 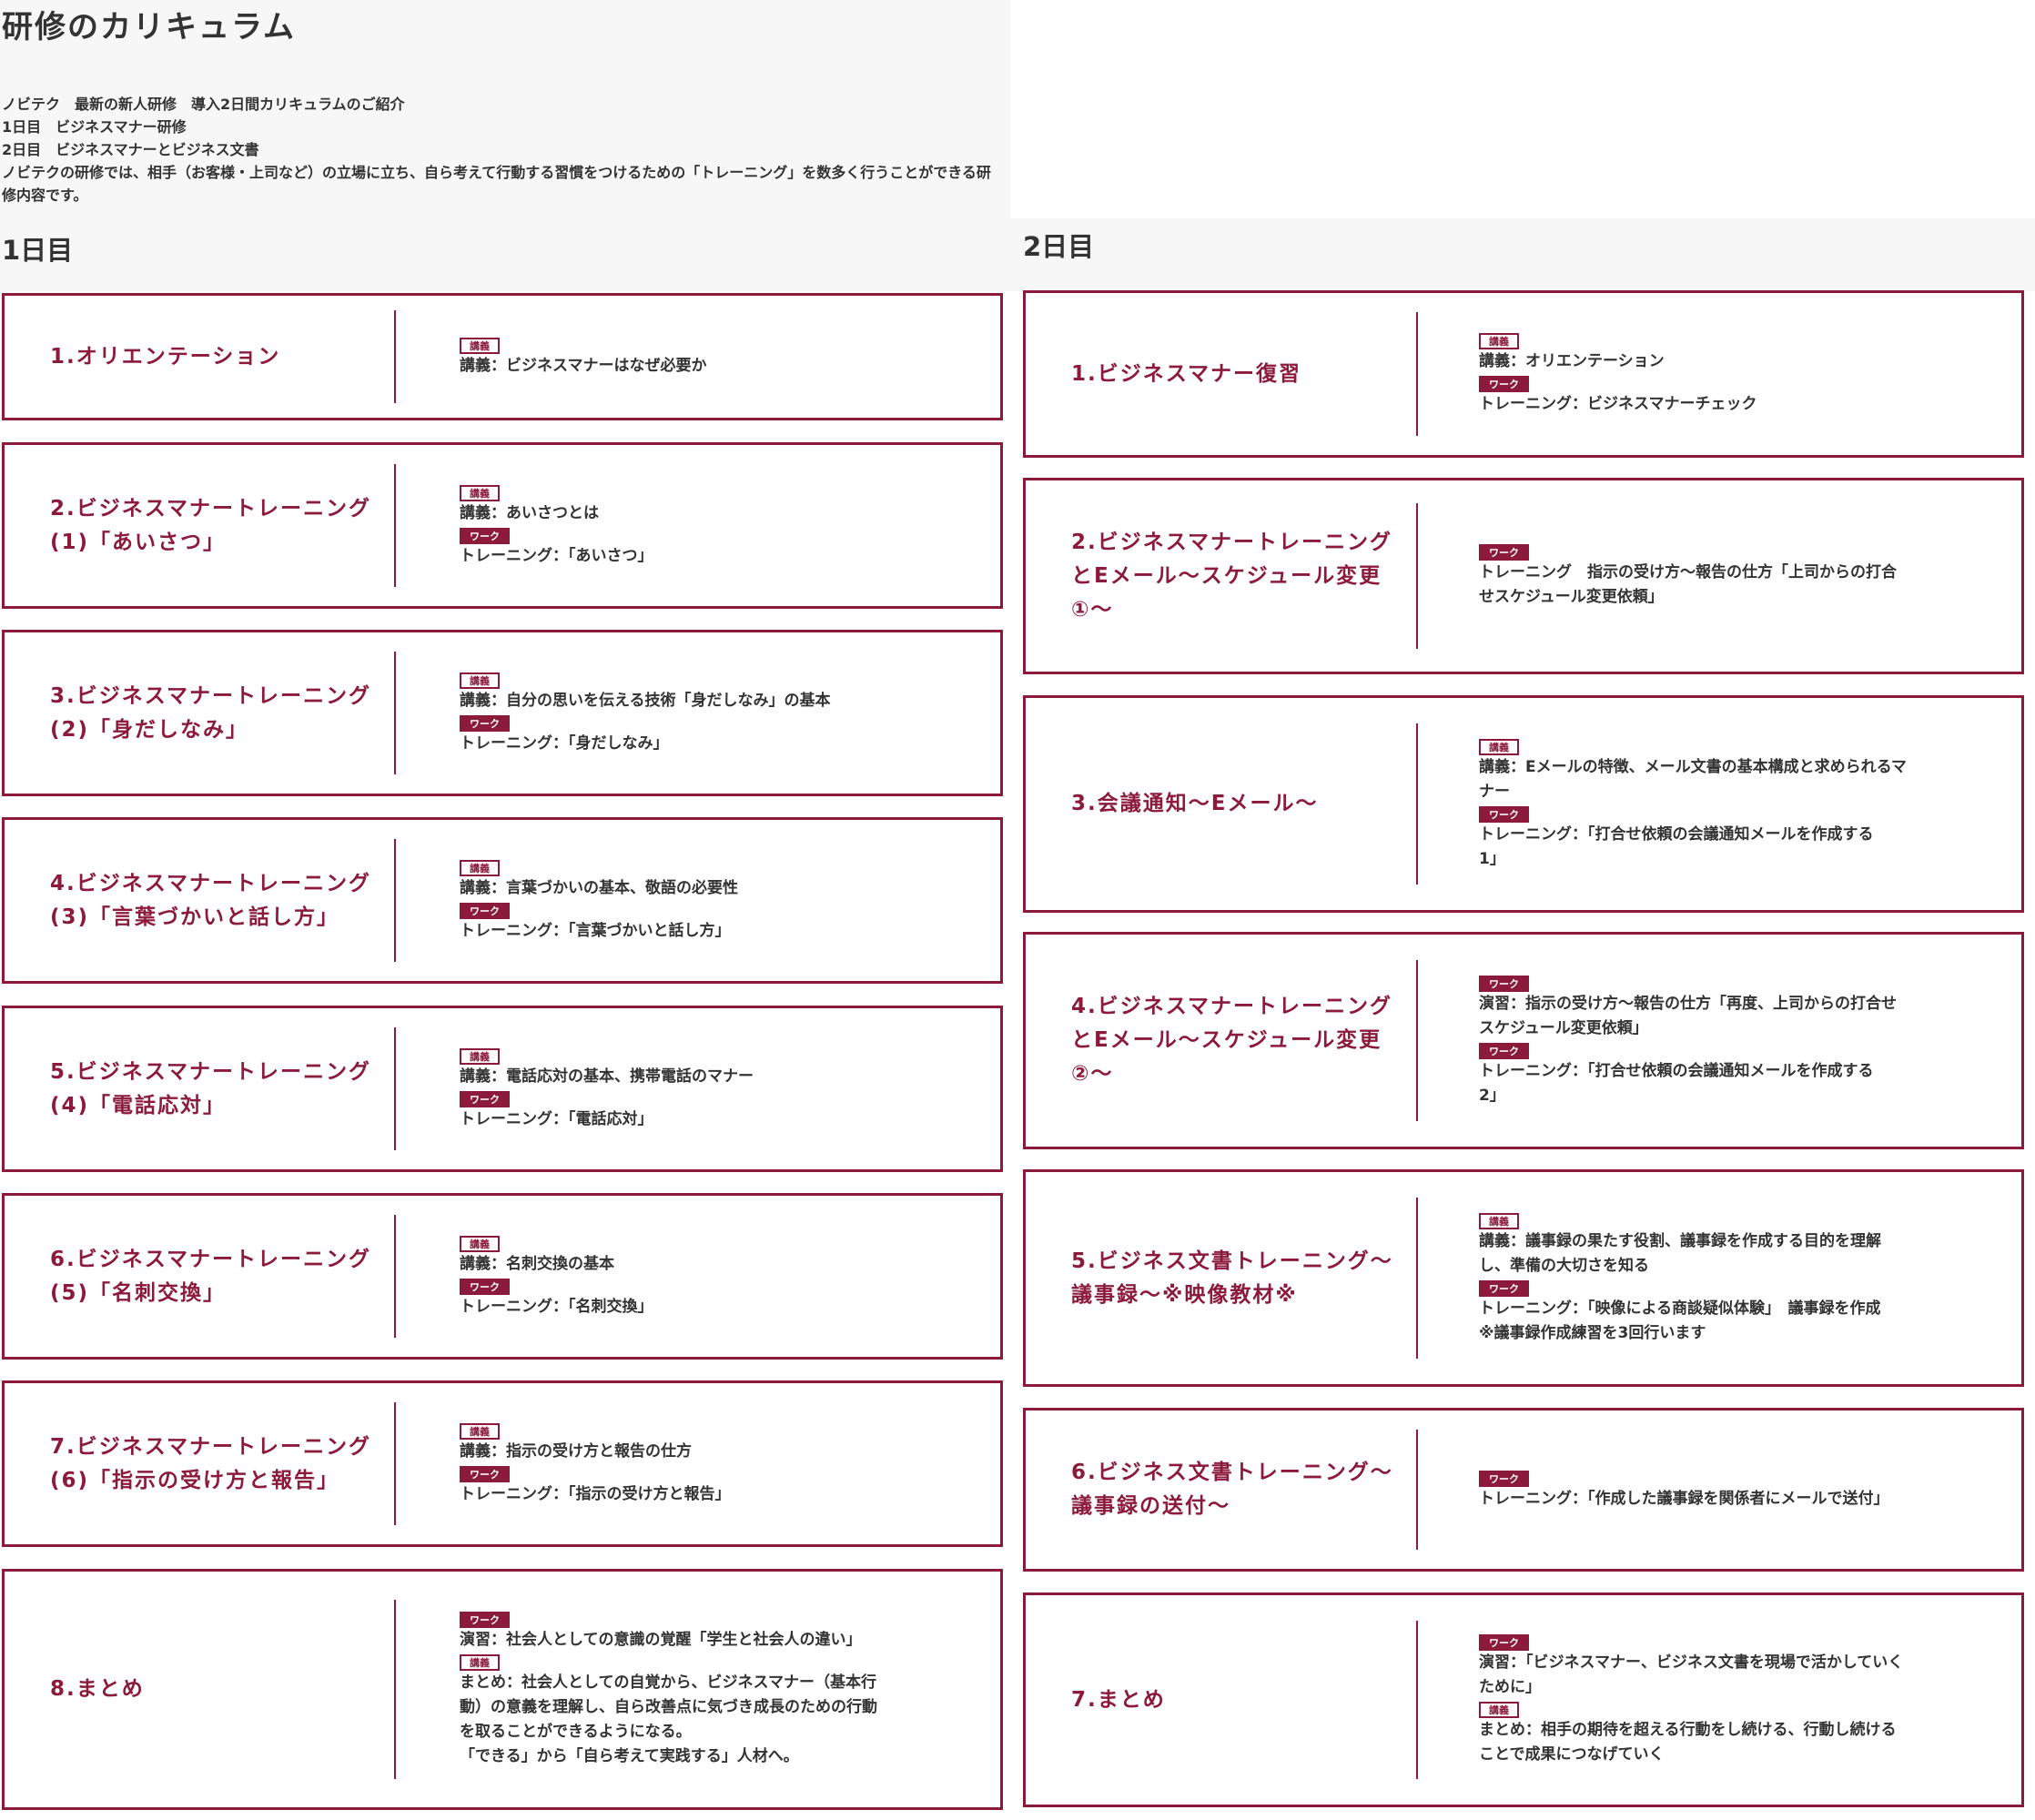 What do you see at coordinates (607, 1076) in the screenshot?
I see `session-item-text: 講義：電話応対の基本、携帯電話のマナー` at bounding box center [607, 1076].